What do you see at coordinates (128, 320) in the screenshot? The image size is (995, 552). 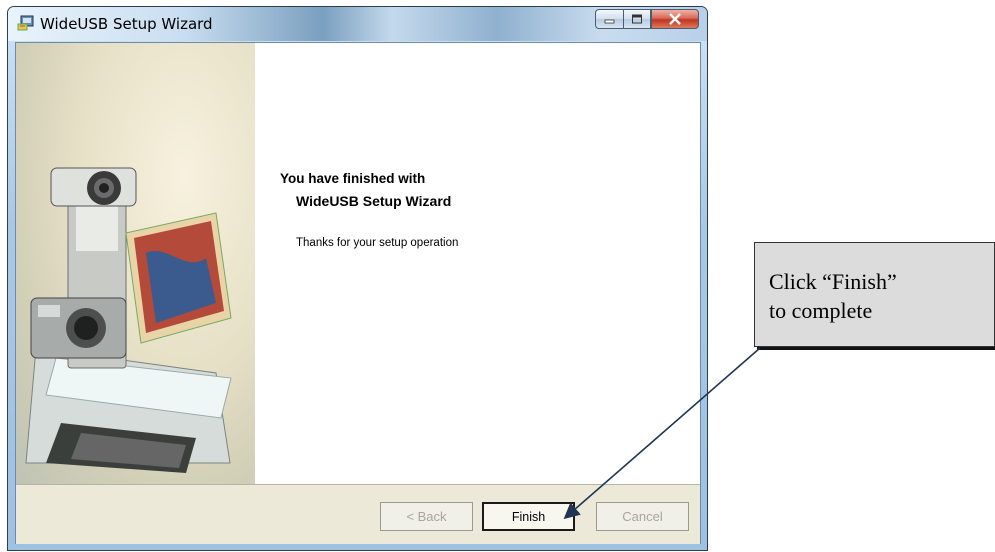 I see `devices-illustration` at bounding box center [128, 320].